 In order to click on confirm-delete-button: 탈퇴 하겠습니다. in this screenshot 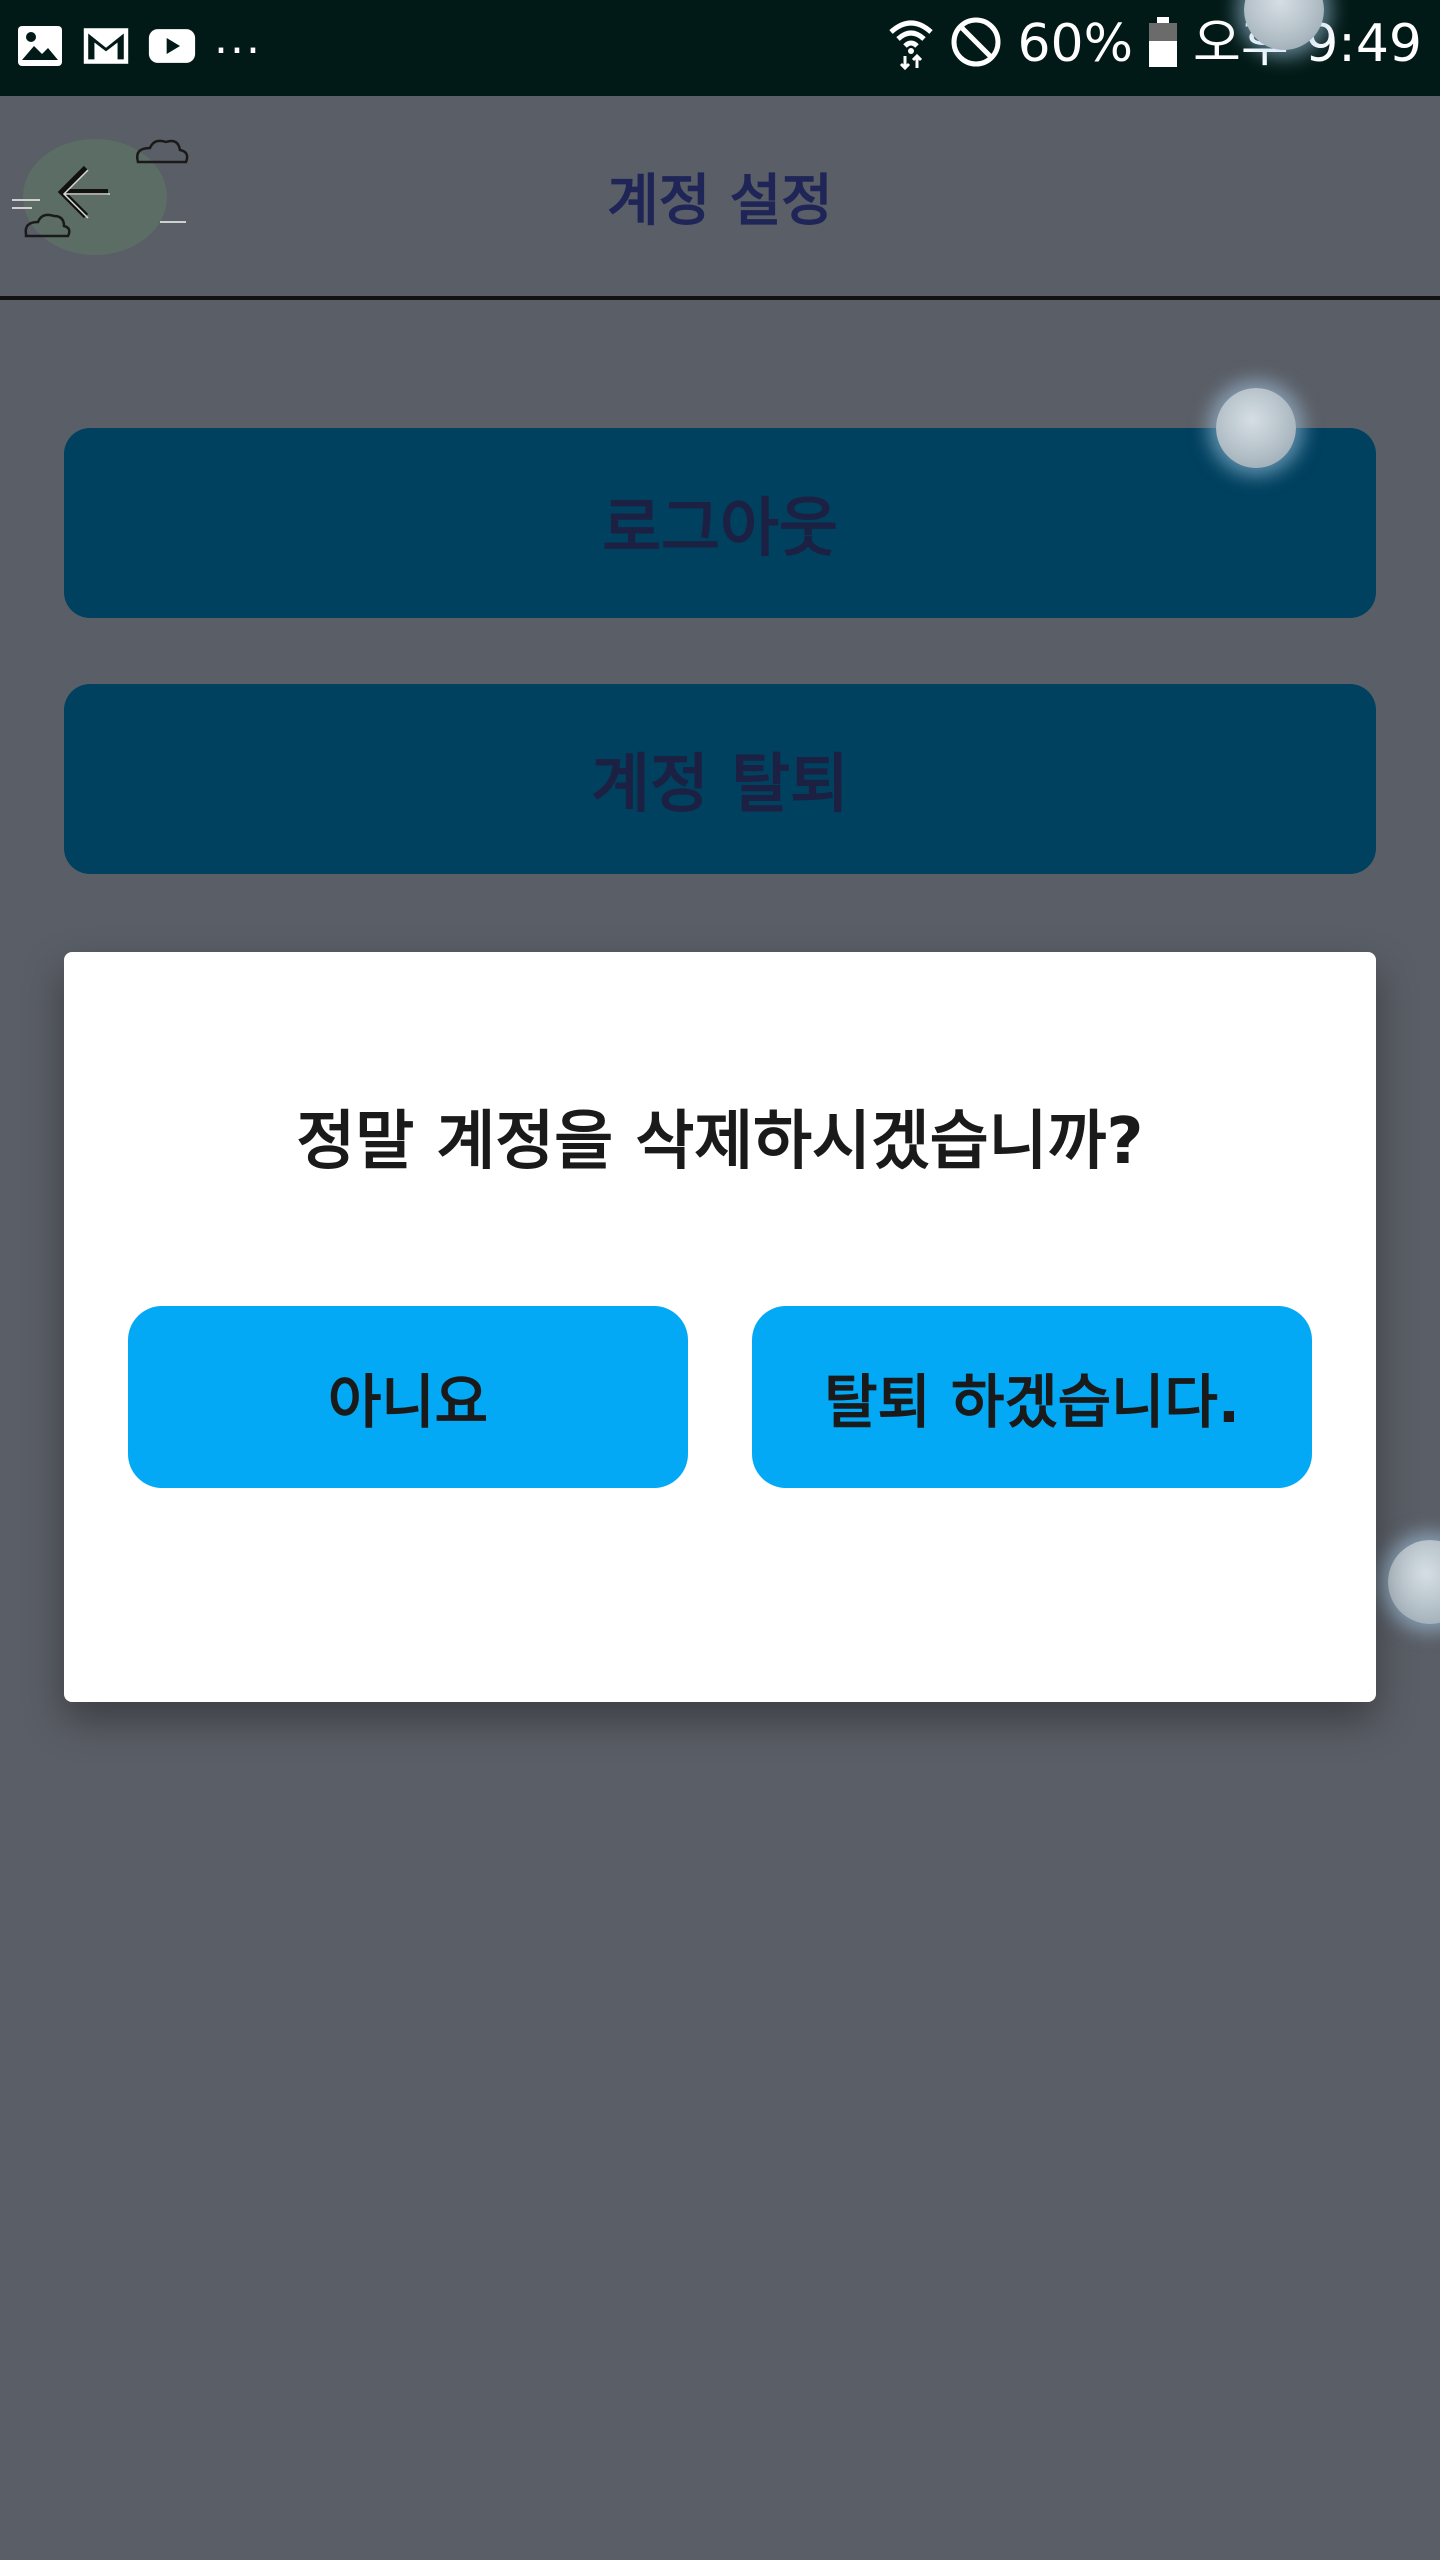, I will do `click(1032, 1397)`.